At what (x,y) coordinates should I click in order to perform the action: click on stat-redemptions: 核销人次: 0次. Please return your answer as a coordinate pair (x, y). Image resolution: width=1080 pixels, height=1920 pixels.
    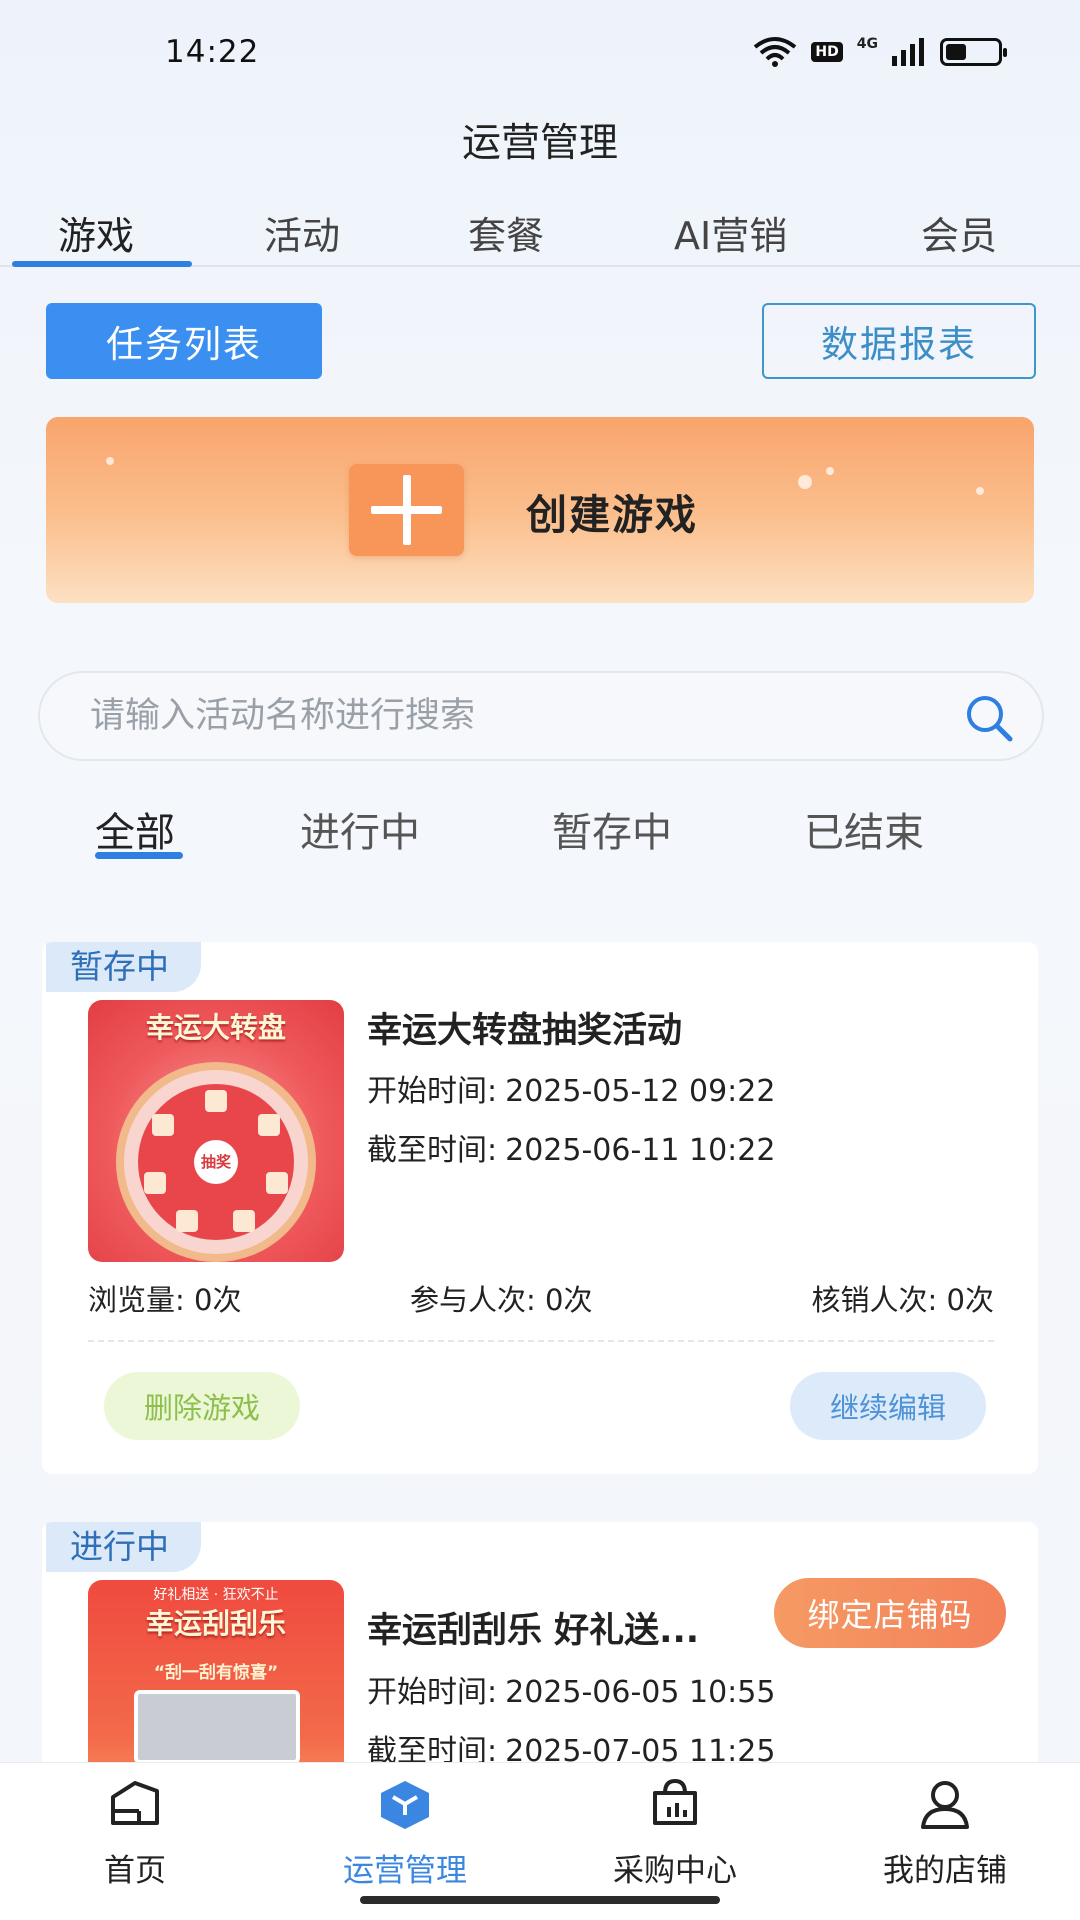
    Looking at the image, I should click on (903, 1298).